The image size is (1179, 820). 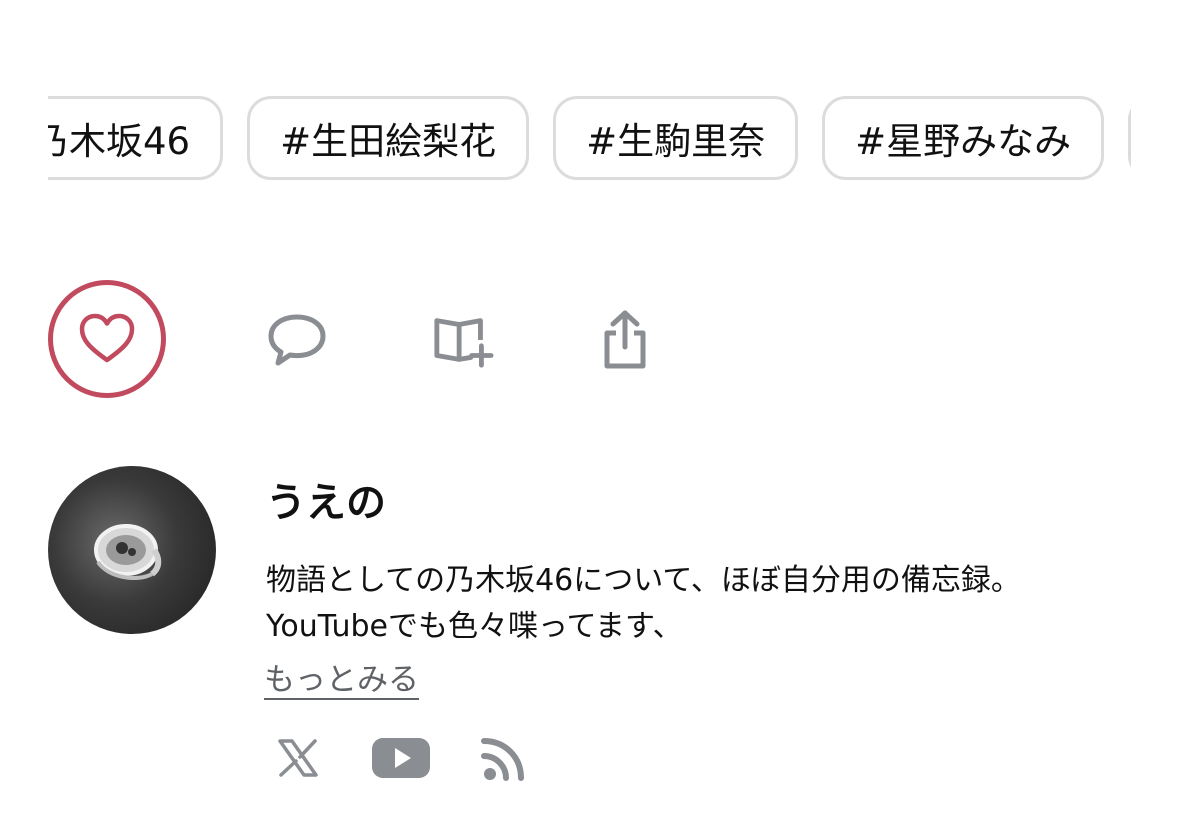 I want to click on speech-bubble-icon, so click(x=297, y=340).